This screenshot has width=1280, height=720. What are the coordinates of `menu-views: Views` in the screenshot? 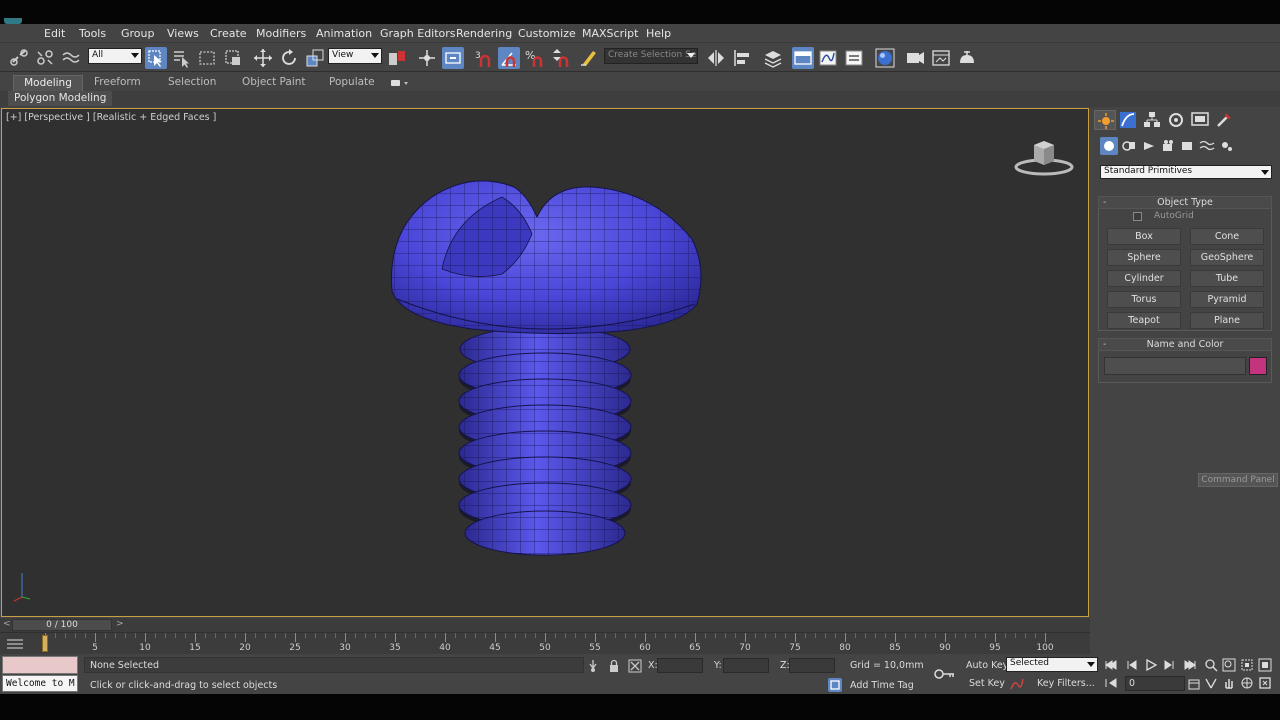 It's located at (183, 33).